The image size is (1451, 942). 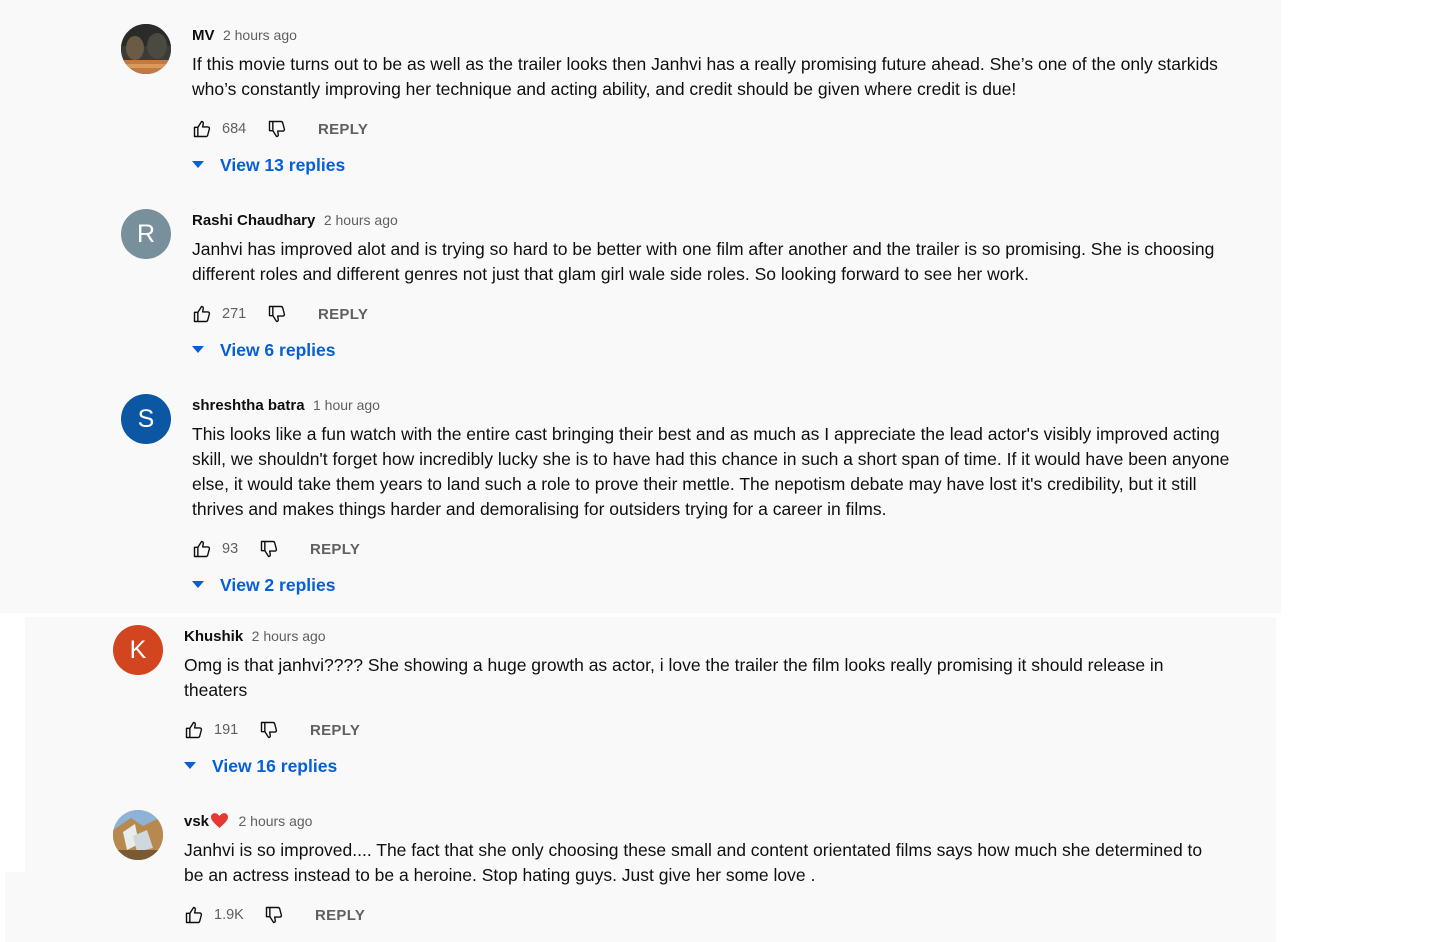 What do you see at coordinates (704, 915) in the screenshot?
I see `comment-actions: 1.9K REPLY` at bounding box center [704, 915].